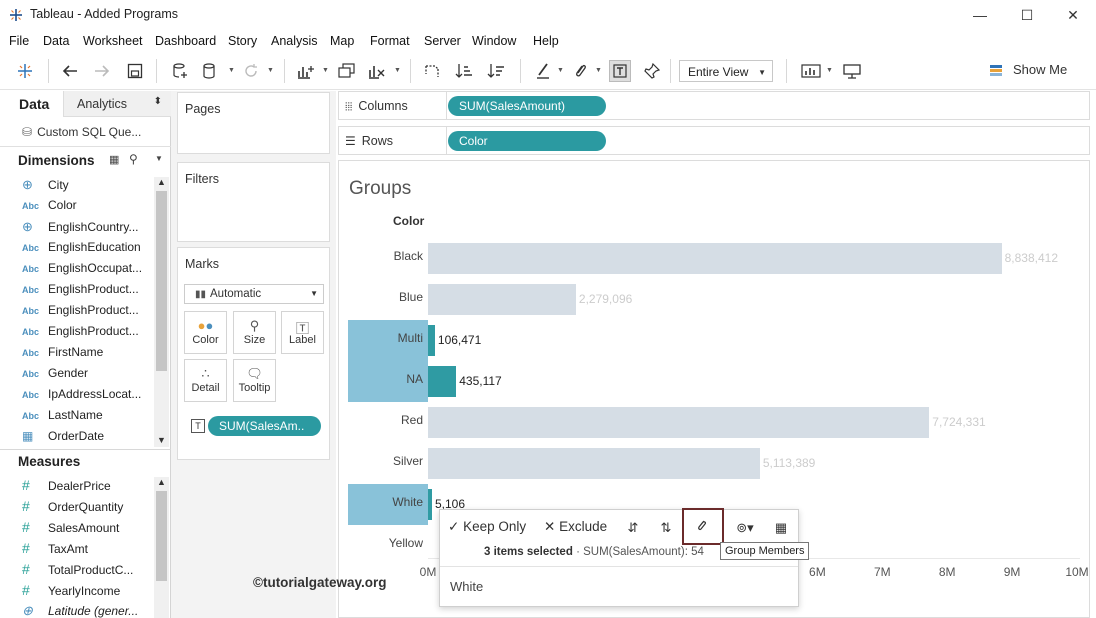 This screenshot has width=1096, height=618. What do you see at coordinates (102, 71) in the screenshot?
I see `redo-icon` at bounding box center [102, 71].